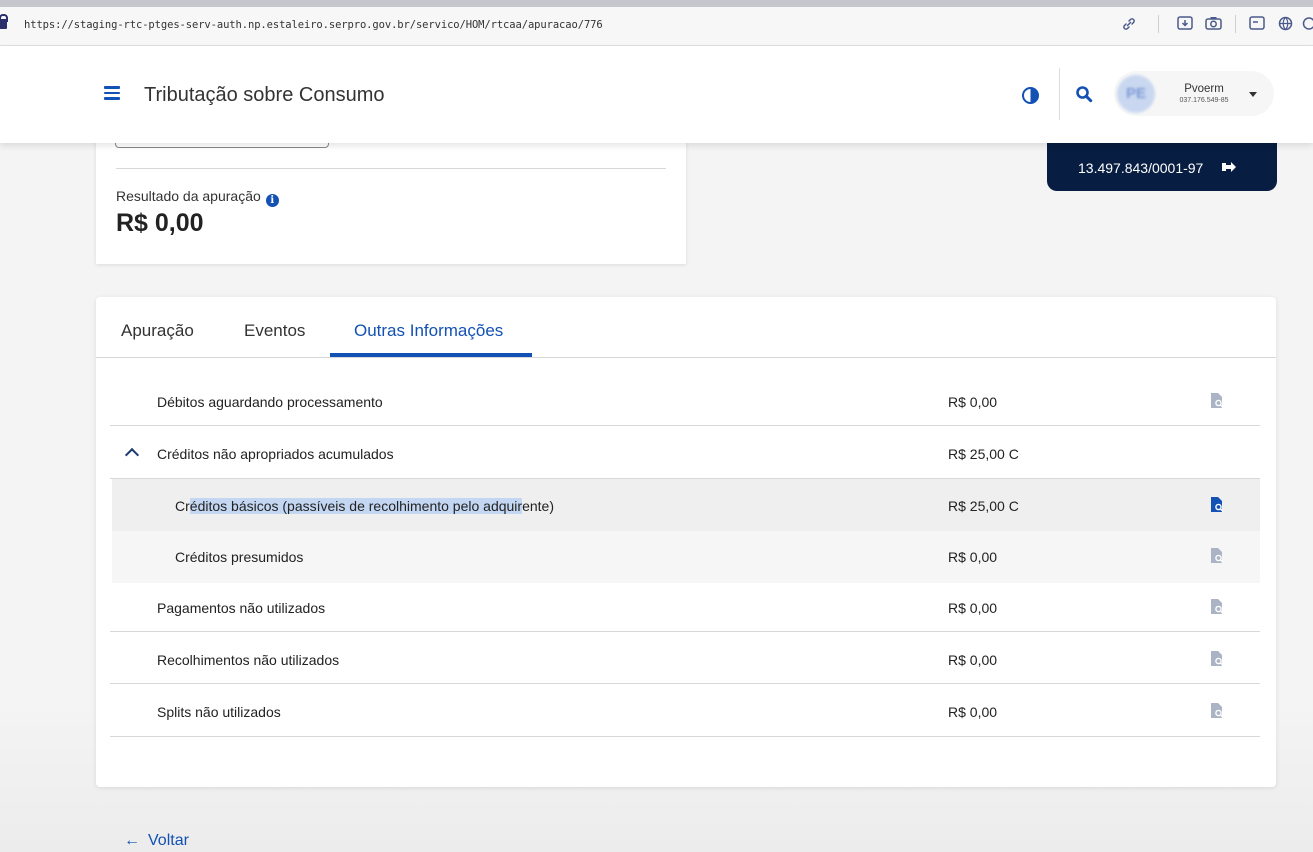 The height and width of the screenshot is (852, 1313). I want to click on user-menu-button: PE Pvoerm 037.176.549-85, so click(1194, 93).